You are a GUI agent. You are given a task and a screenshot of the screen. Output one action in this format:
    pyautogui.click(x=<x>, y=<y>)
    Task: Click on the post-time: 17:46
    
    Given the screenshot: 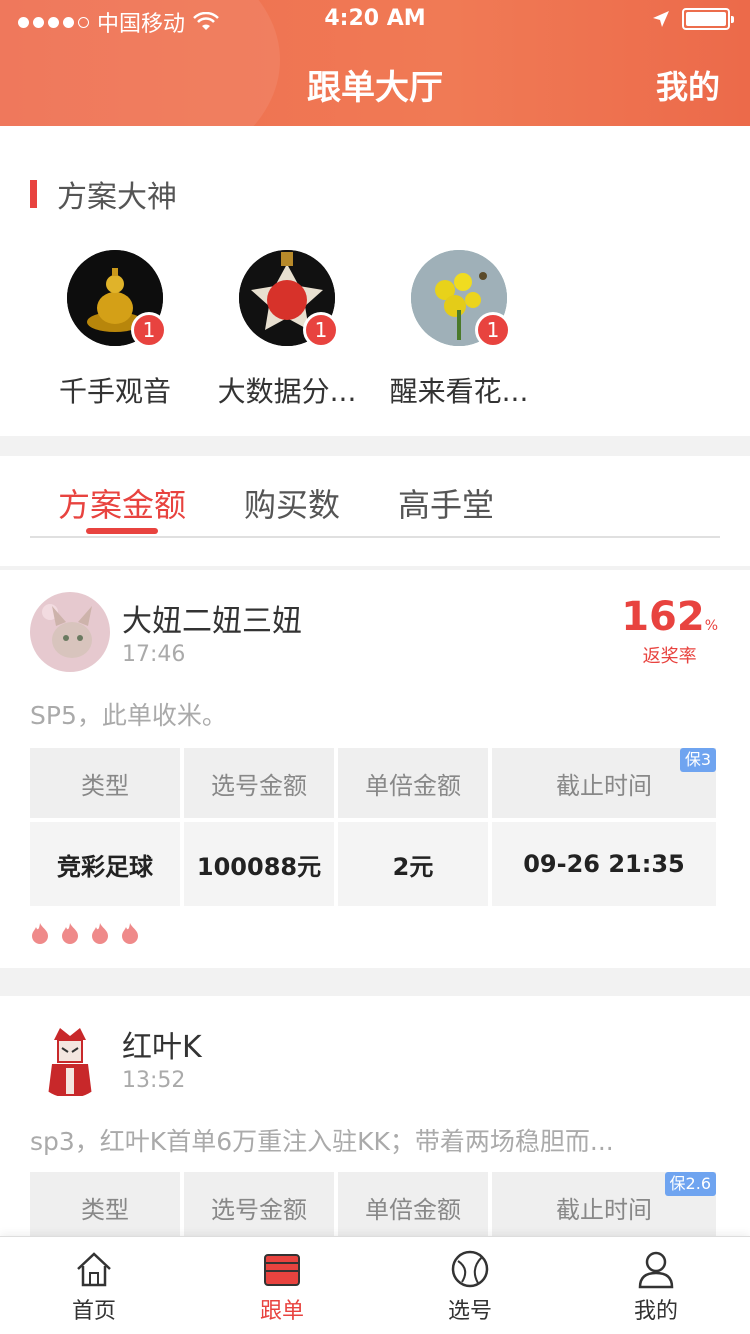 What is the action you would take?
    pyautogui.click(x=154, y=654)
    